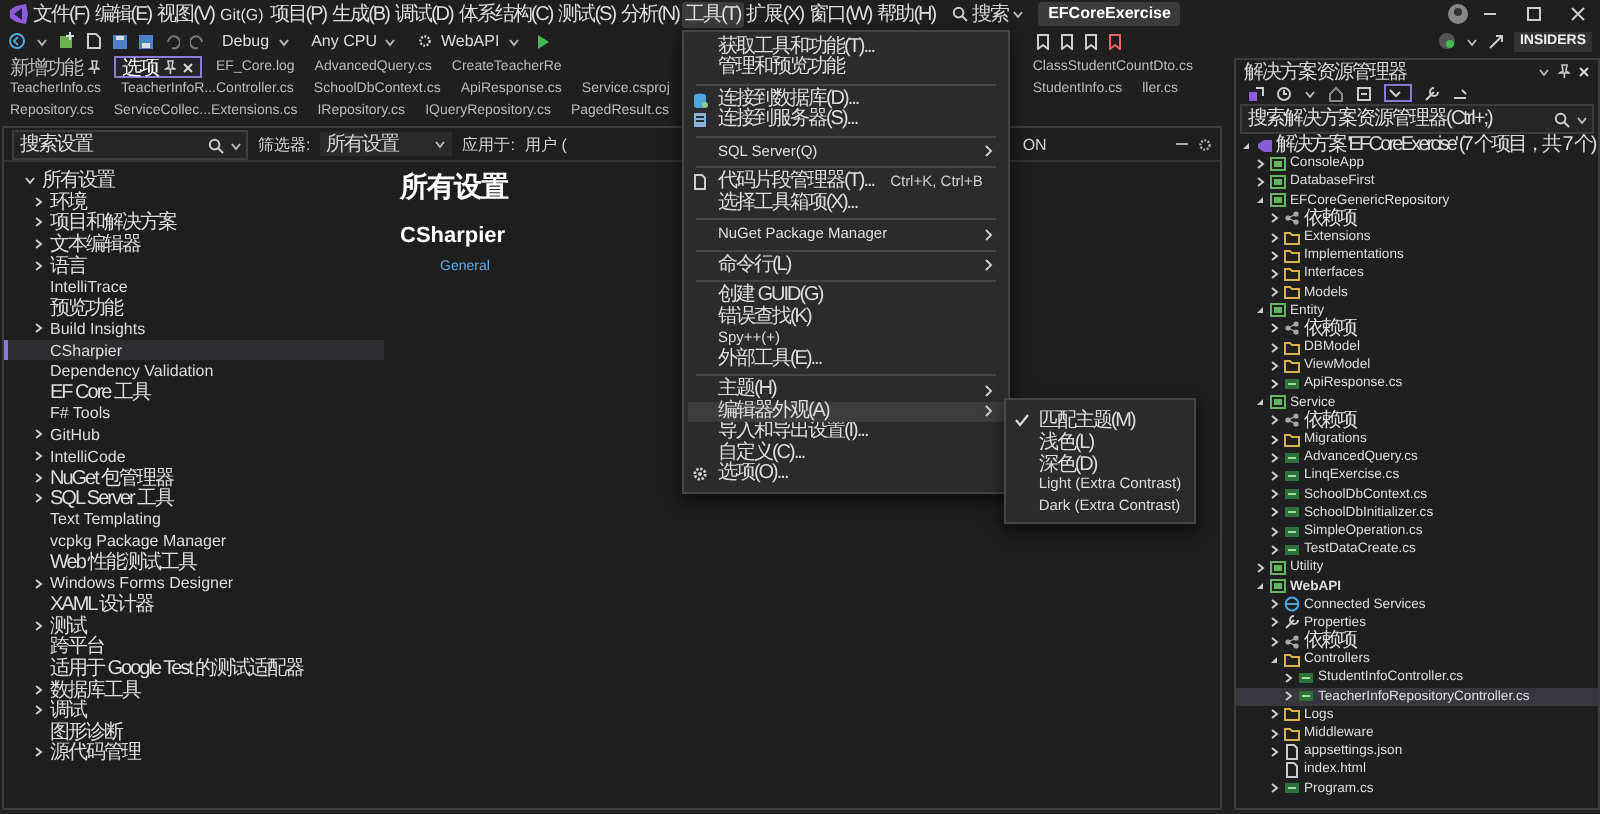  What do you see at coordinates (194, 350) in the screenshot?
I see `tree-item: CSharpier` at bounding box center [194, 350].